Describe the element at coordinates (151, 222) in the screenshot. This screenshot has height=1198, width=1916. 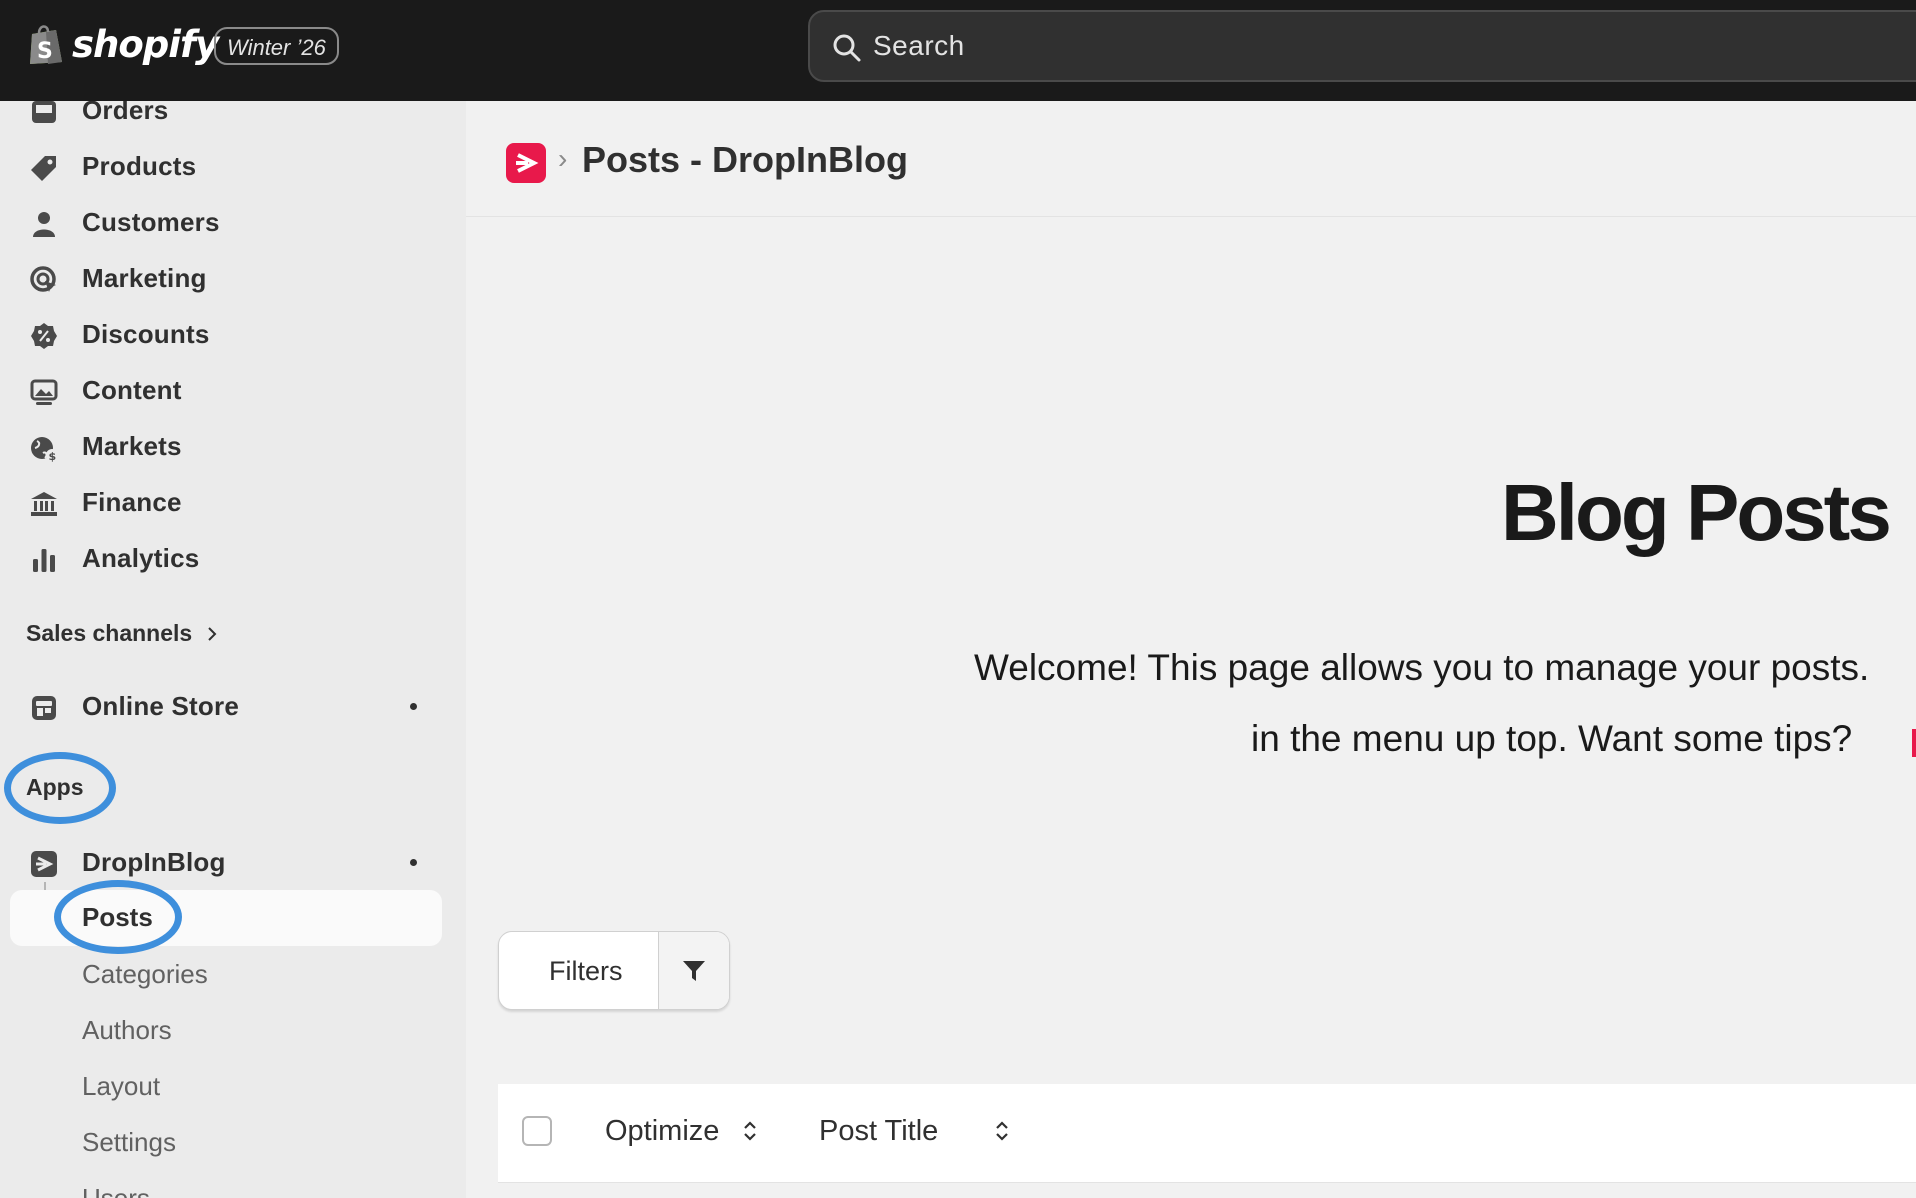
I see `sidebar-item-label: Customers` at that location.